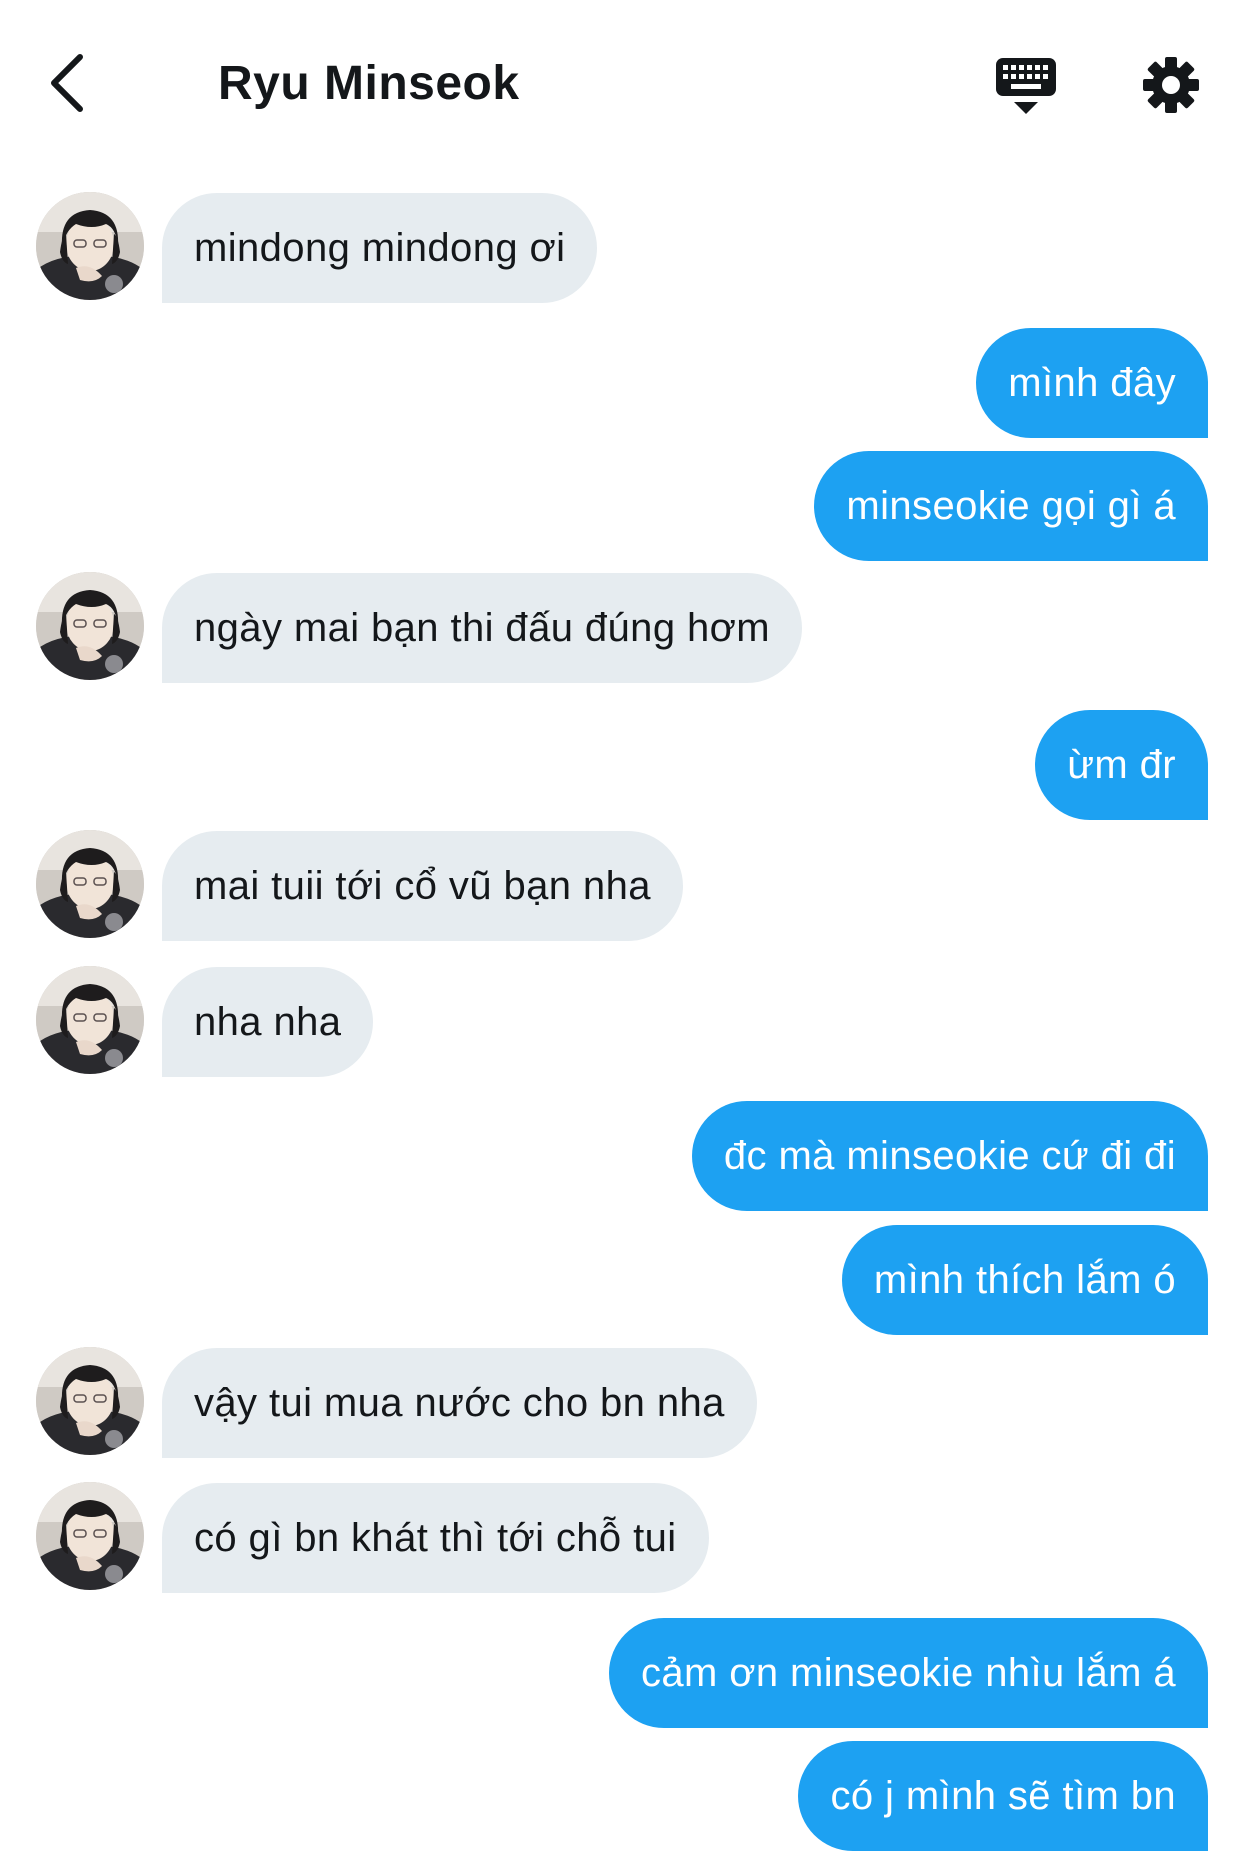 Image resolution: width=1242 pixels, height=1857 pixels. I want to click on message-text: mindong mindong ơi, so click(380, 248).